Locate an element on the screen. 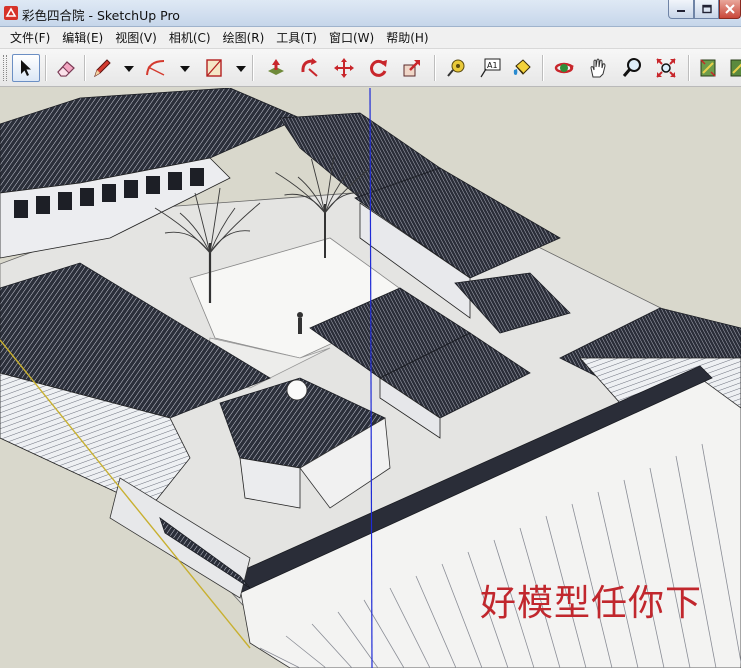 This screenshot has height=668, width=741. text-icon: A1 is located at coordinates (490, 68).